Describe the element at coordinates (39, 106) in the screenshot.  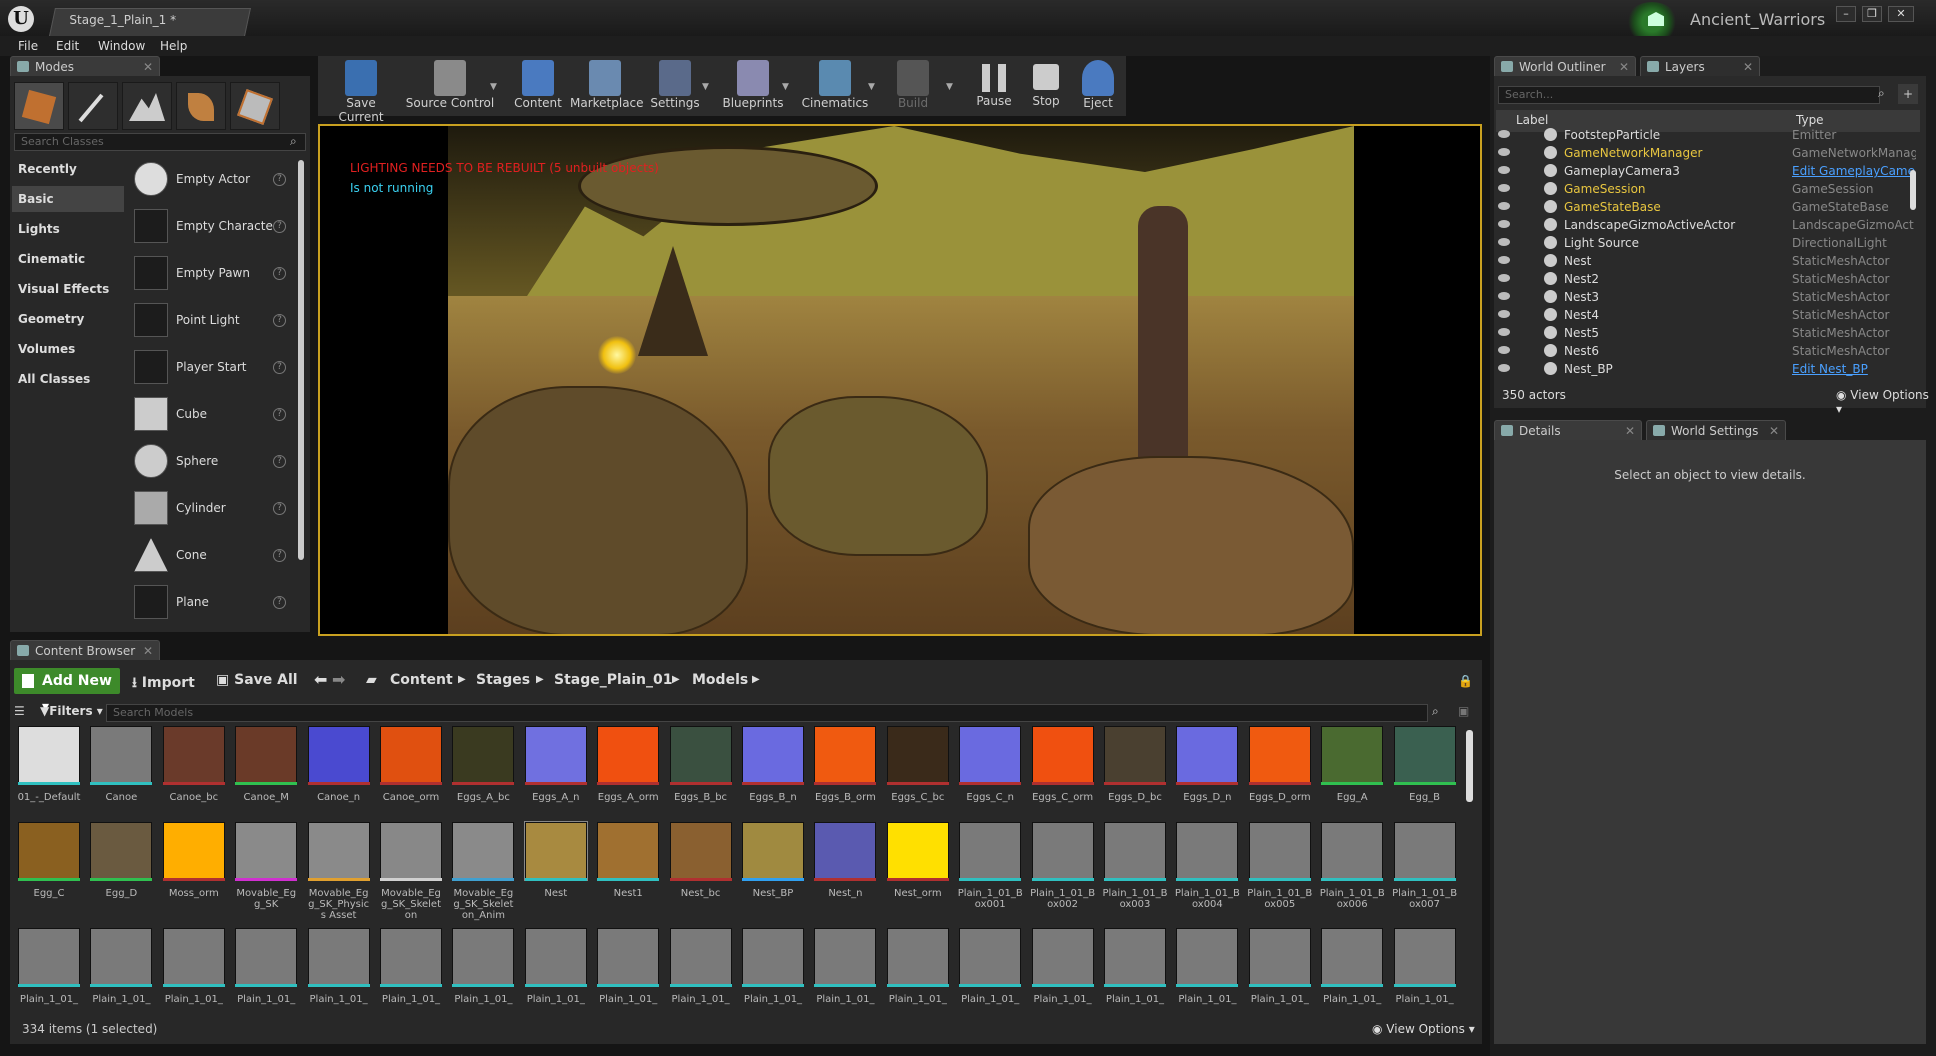
I see `place-mode-icon` at that location.